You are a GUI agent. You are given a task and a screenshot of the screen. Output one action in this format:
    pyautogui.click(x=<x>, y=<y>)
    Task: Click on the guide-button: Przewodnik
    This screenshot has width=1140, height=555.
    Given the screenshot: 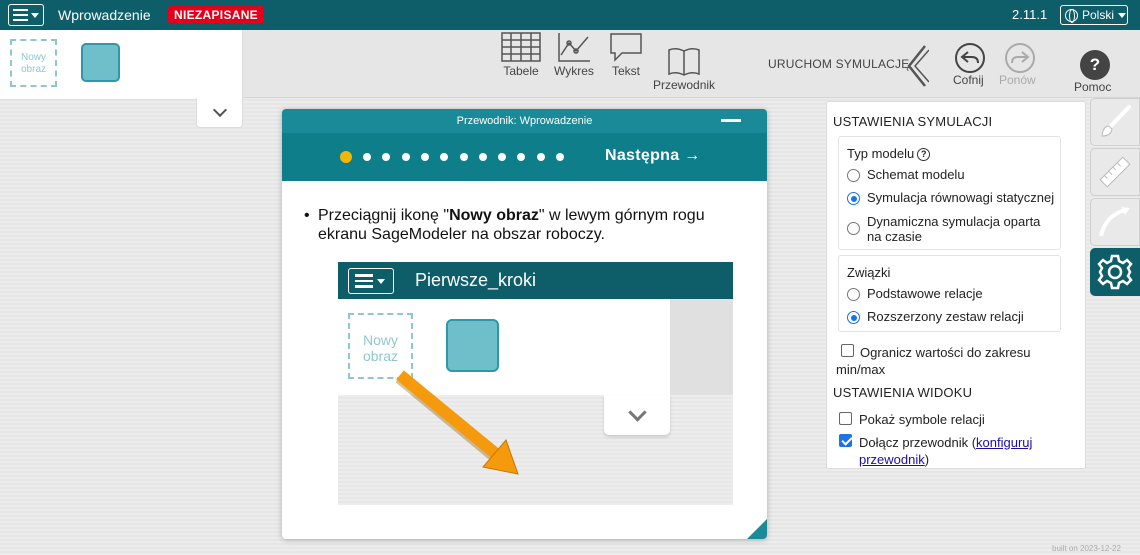 What is the action you would take?
    pyautogui.click(x=684, y=68)
    